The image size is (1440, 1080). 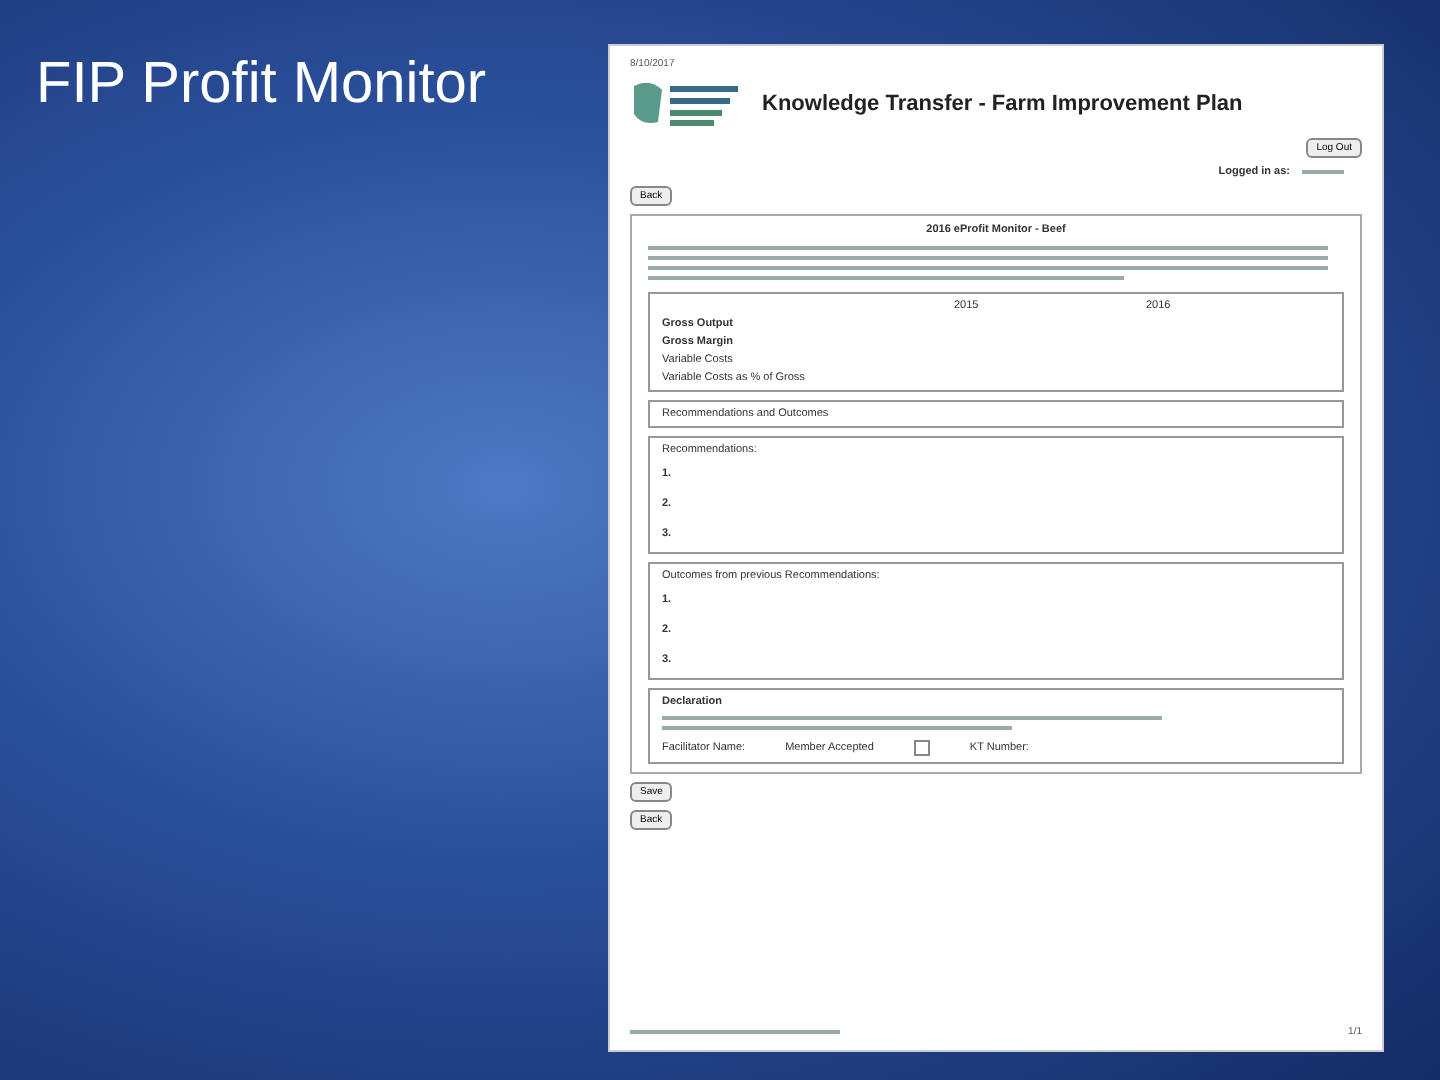 What do you see at coordinates (262, 85) in the screenshot?
I see `slide-title: FIP Profit Monitor` at bounding box center [262, 85].